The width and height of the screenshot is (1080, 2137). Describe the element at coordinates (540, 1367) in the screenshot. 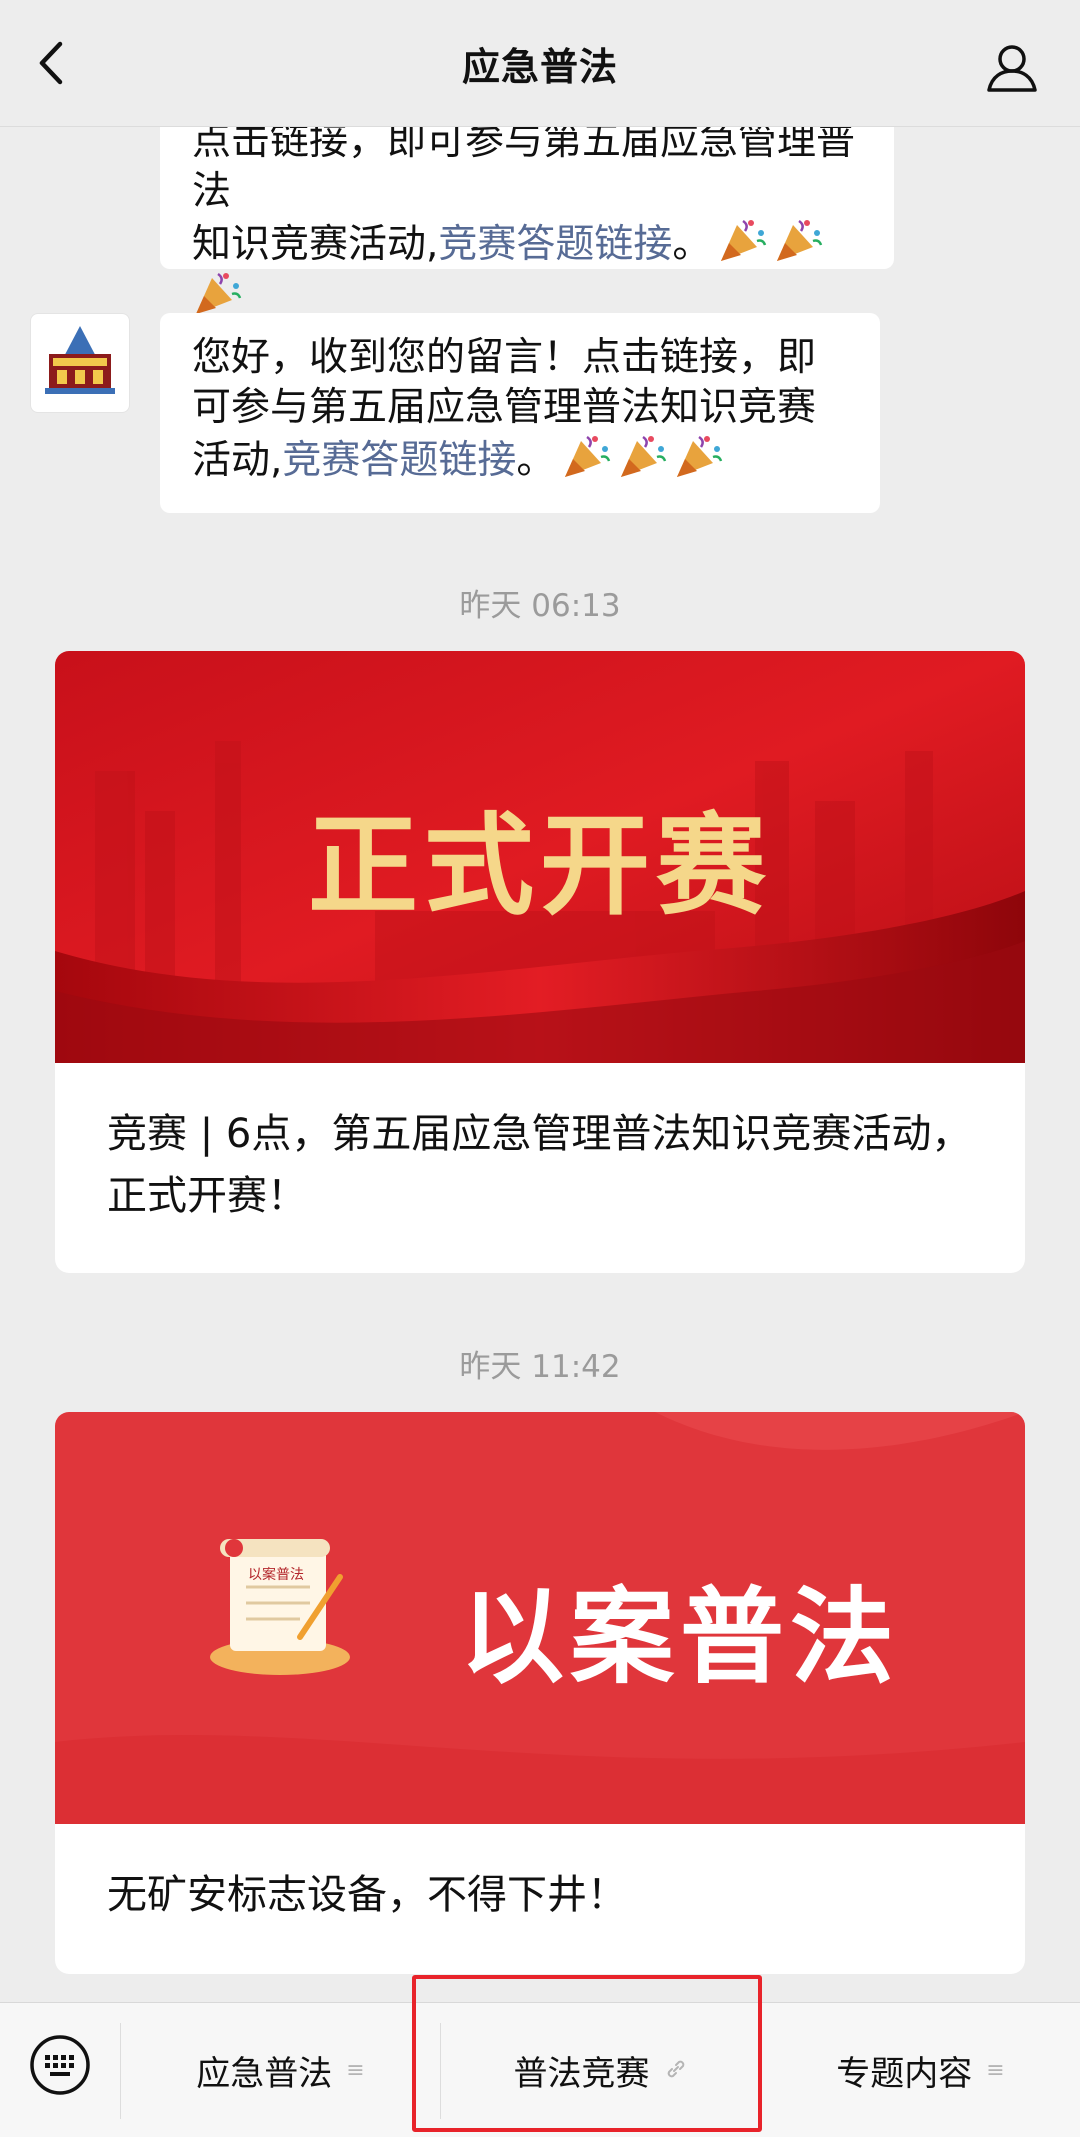

I see `timestamp: 昨天 11:42` at that location.